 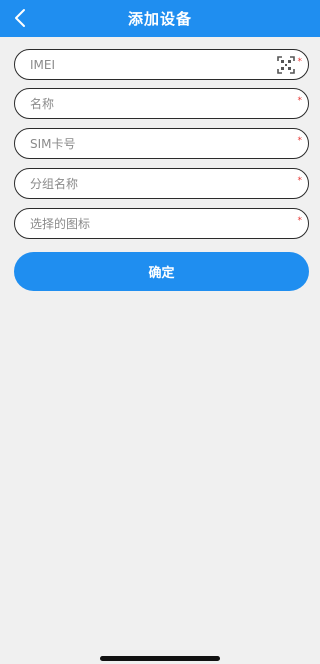 What do you see at coordinates (161, 64) in the screenshot?
I see `imei-field: IMEI *` at bounding box center [161, 64].